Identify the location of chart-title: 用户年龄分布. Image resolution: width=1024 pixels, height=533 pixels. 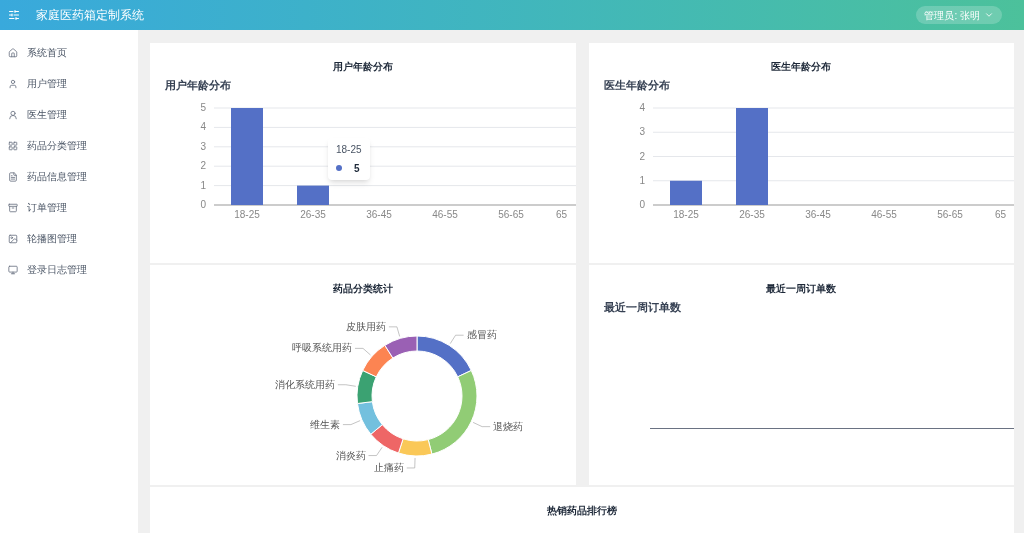
(362, 67).